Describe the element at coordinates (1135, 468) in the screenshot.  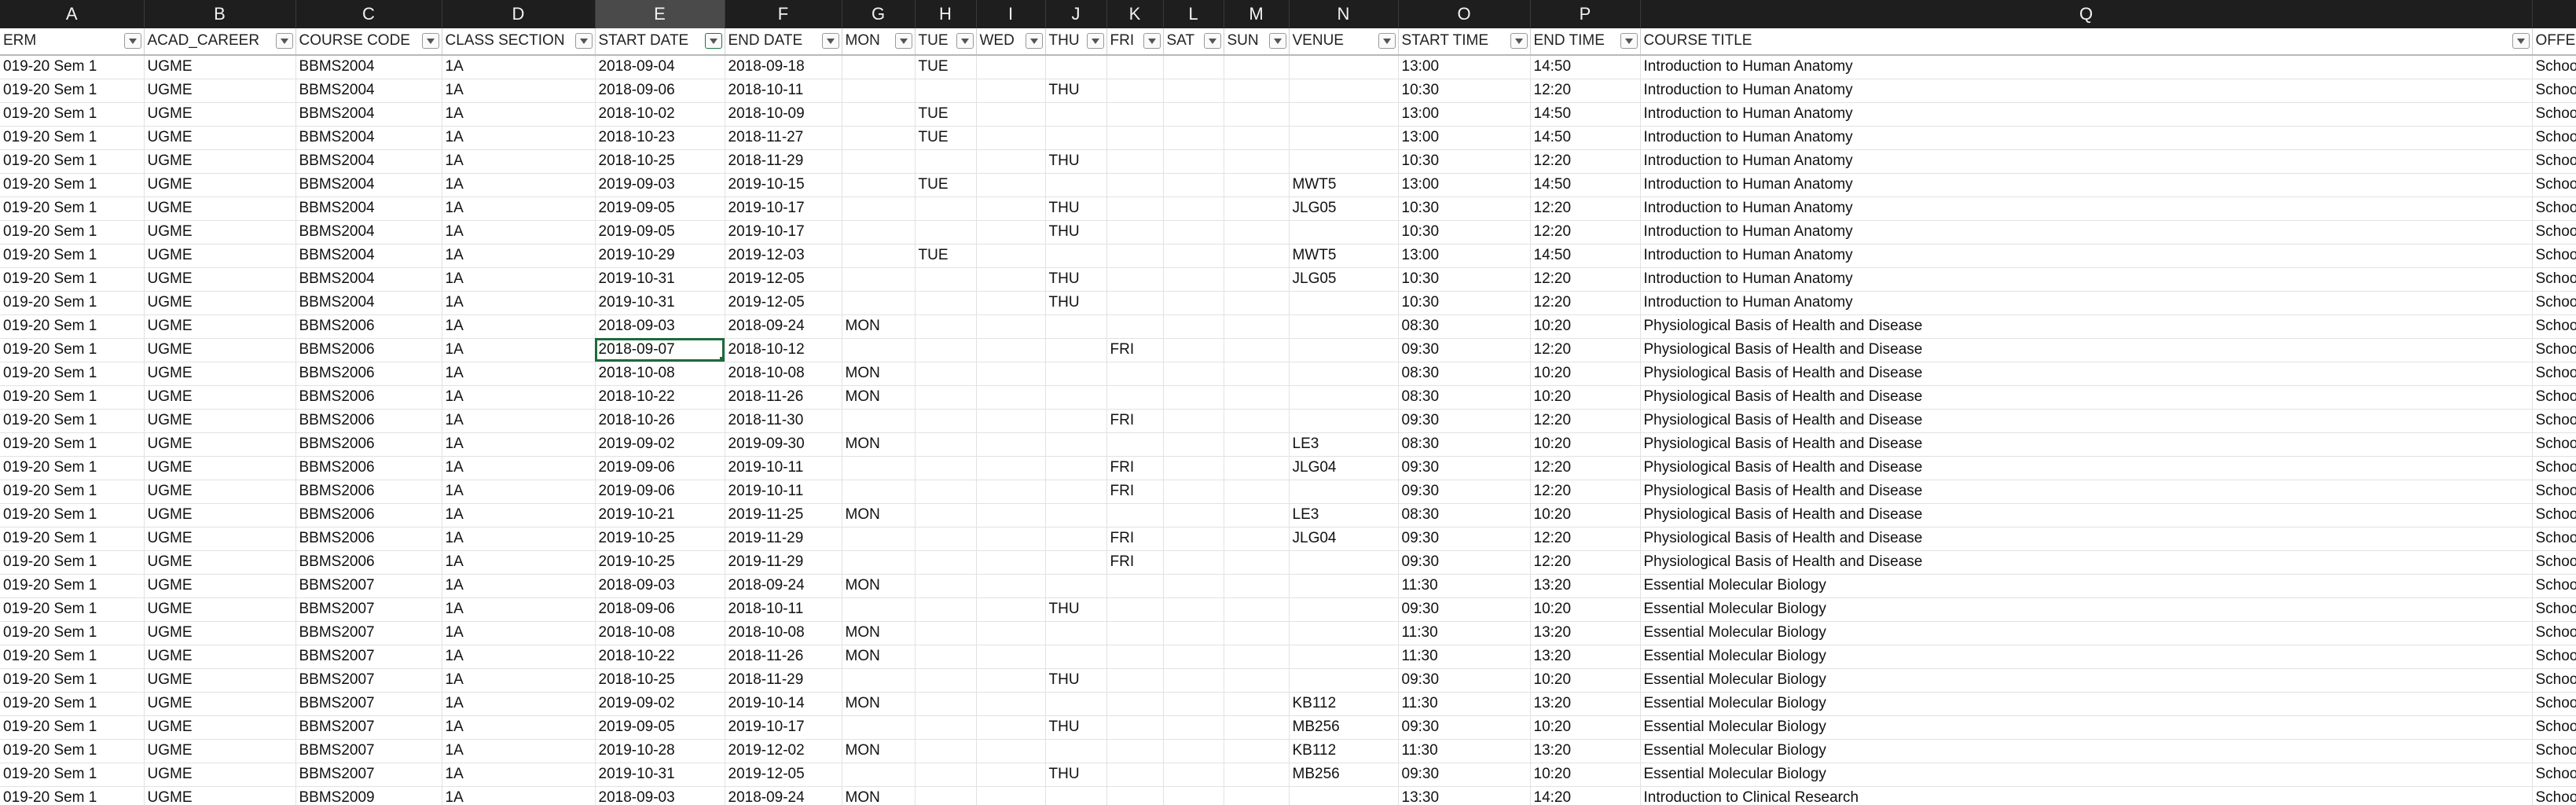
I see `table-cell: FRI` at that location.